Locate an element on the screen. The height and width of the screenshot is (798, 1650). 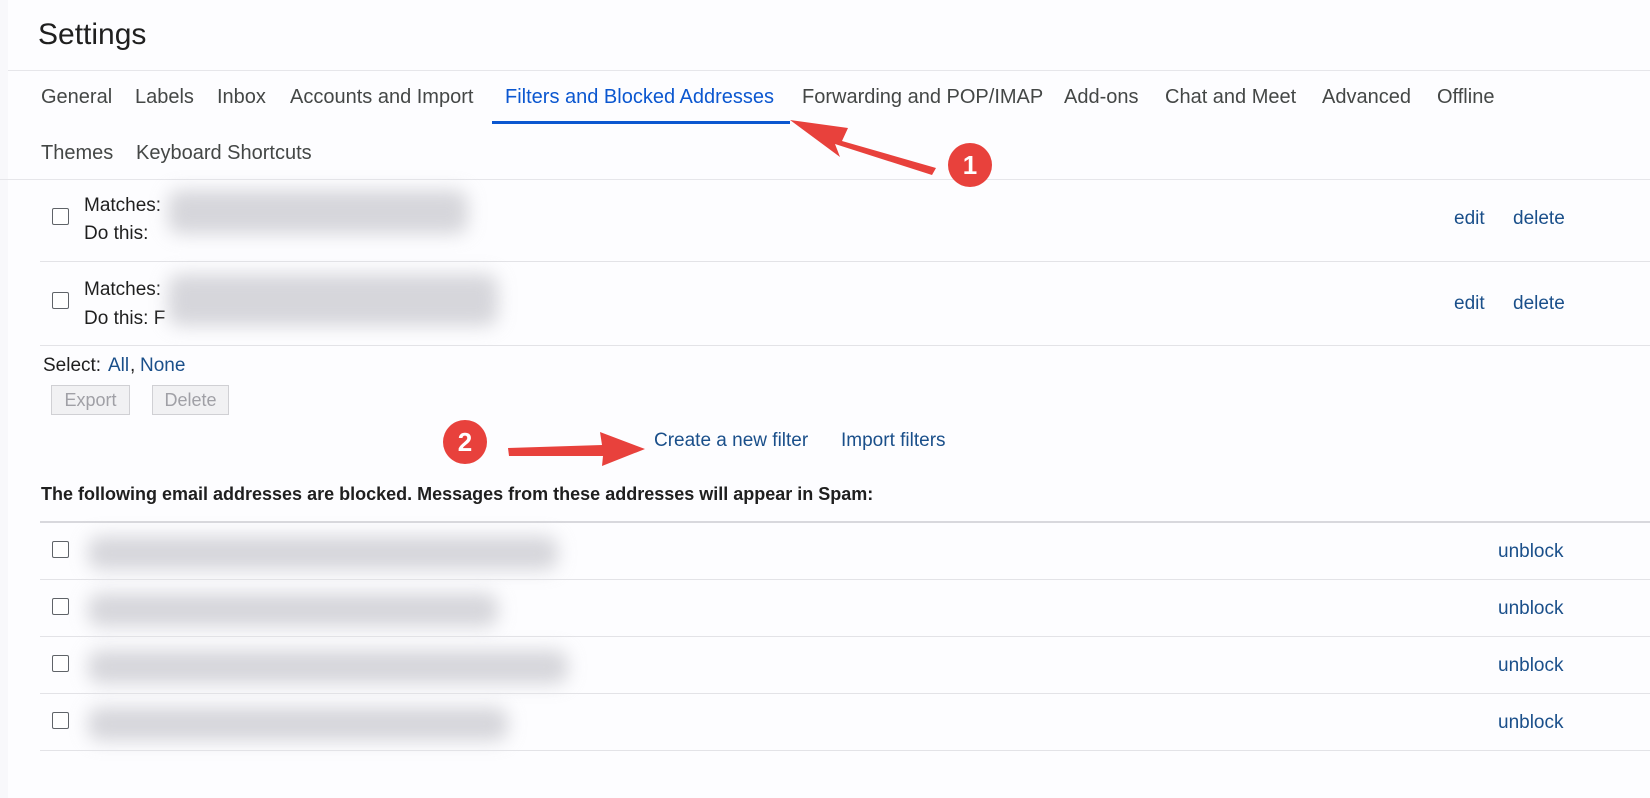
tab-labels: Labels is located at coordinates (164, 97).